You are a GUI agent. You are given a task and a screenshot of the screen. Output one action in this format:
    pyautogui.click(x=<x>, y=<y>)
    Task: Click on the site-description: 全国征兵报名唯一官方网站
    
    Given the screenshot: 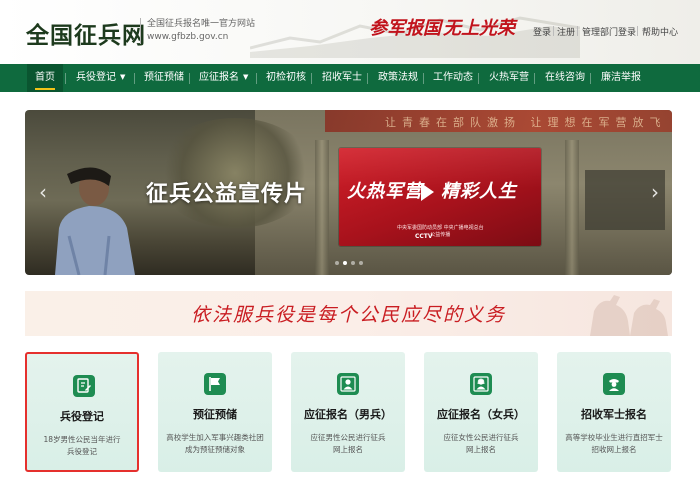 What is the action you would take?
    pyautogui.click(x=201, y=24)
    